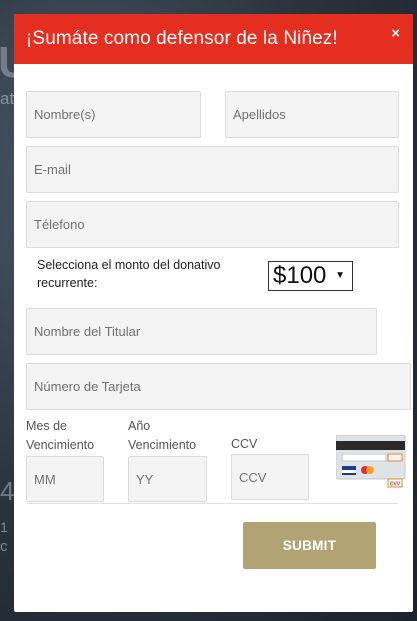 The image size is (417, 621). Describe the element at coordinates (395, 485) in the screenshot. I see `cvv-tag-label: CVV` at that location.